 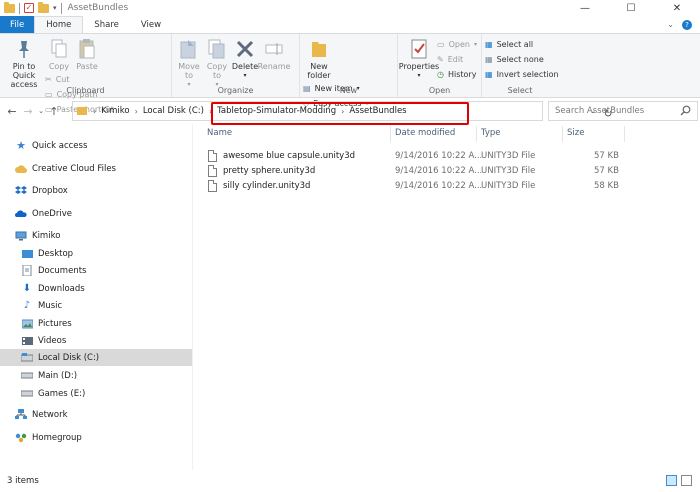 I want to click on file-size: 58 KB, so click(x=606, y=186).